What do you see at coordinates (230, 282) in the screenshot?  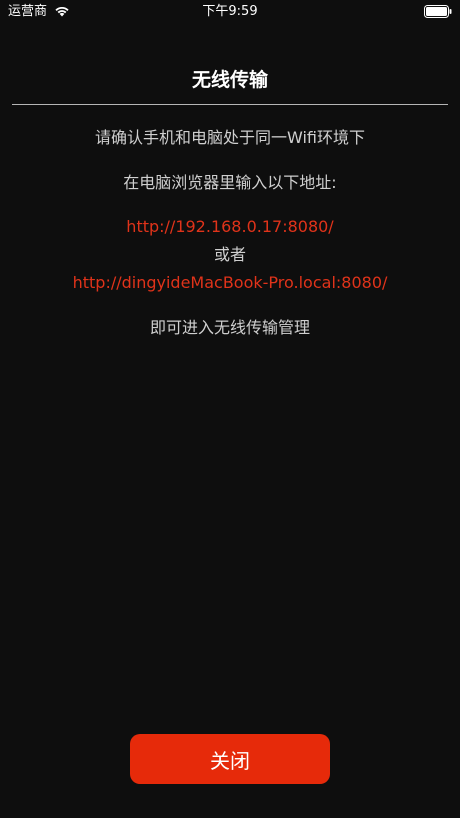 I see `hostname-address-link: http://dingyideMacBook-Pro.local:8080/` at bounding box center [230, 282].